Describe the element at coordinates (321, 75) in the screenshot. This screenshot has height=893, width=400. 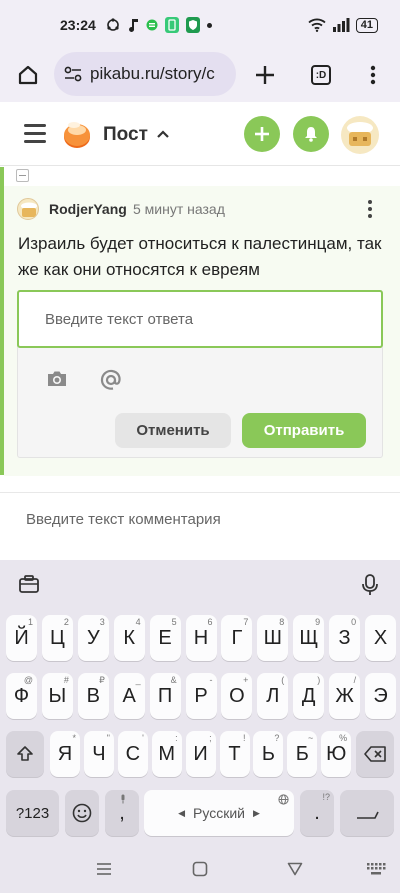
I see `tab-switcher-button: :D` at that location.